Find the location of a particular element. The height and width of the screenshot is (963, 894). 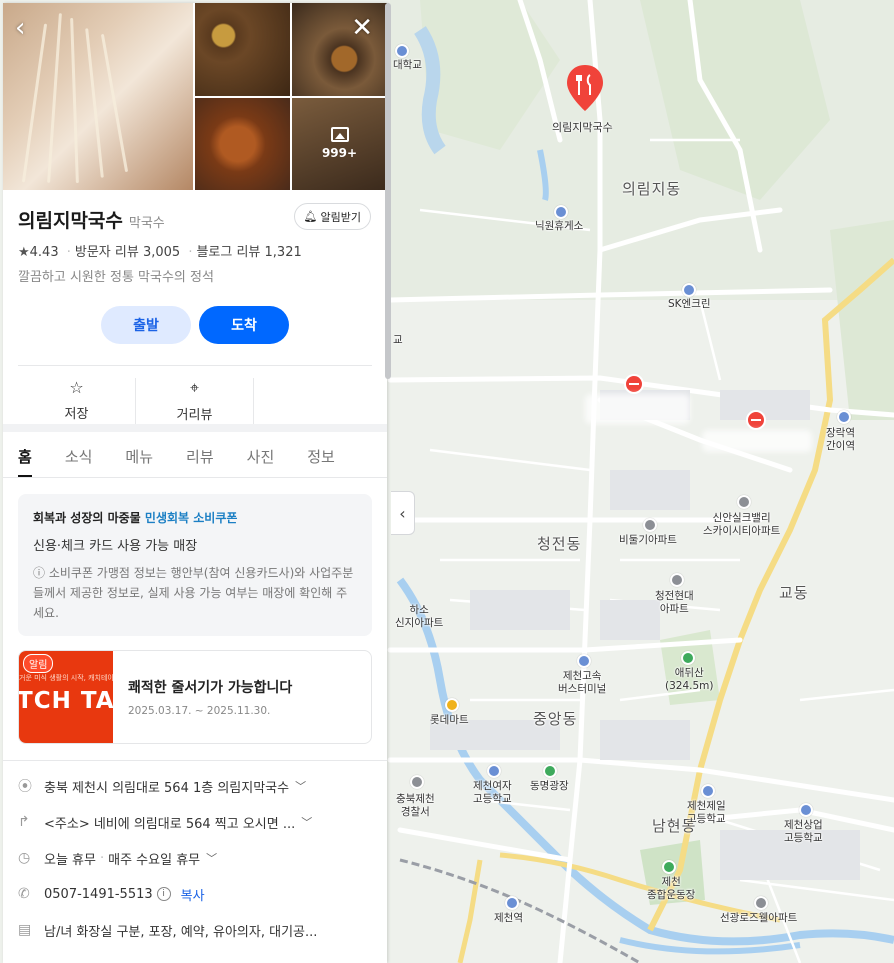

address-row: ⦿ 충북 제천시 의림대로 564 1층 의림지막국수 ﹀ is located at coordinates (195, 786).